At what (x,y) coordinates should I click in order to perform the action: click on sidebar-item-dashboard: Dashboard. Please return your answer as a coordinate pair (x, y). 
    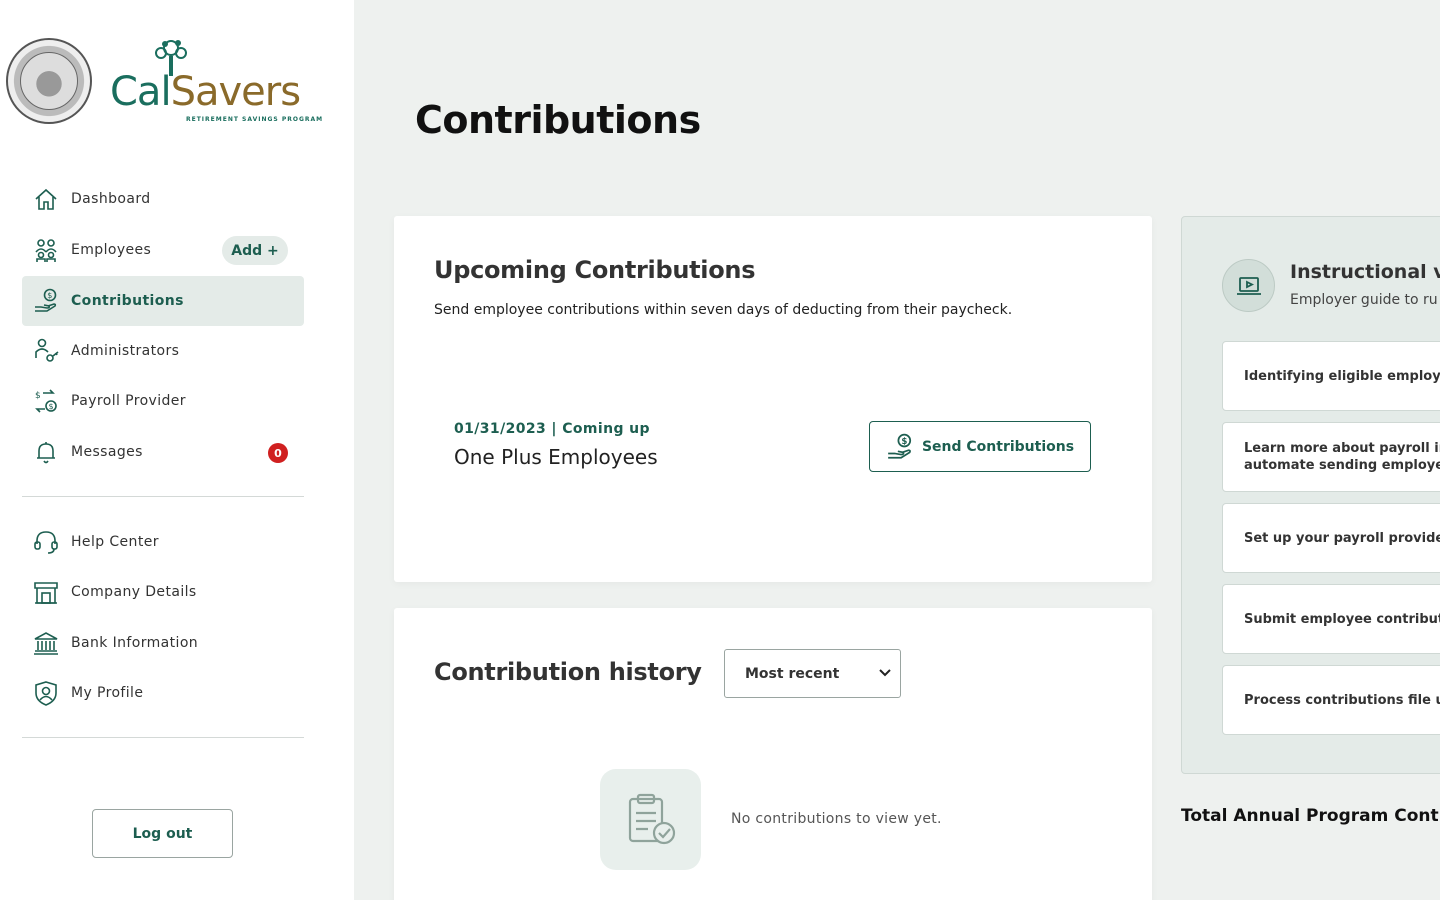
    Looking at the image, I should click on (163, 199).